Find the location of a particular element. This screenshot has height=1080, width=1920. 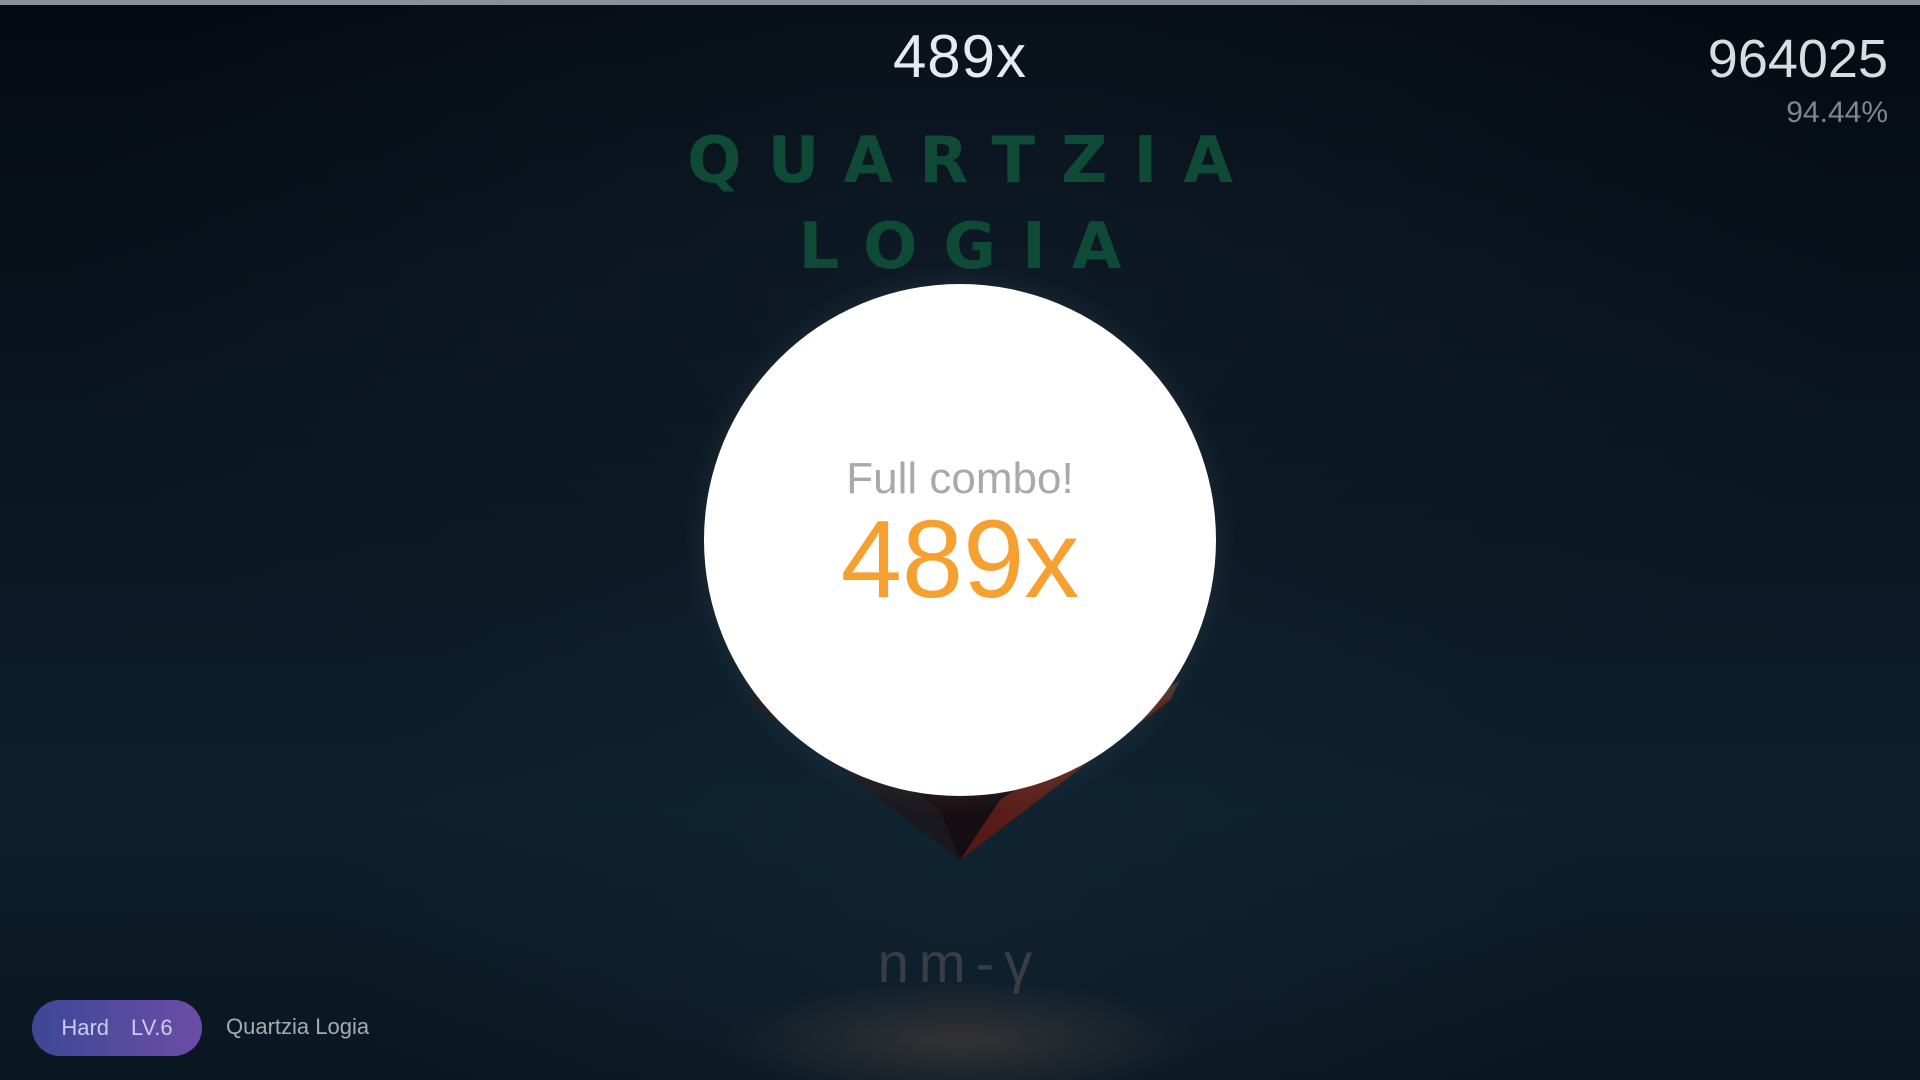

full-combo-count: 489x is located at coordinates (960, 559).